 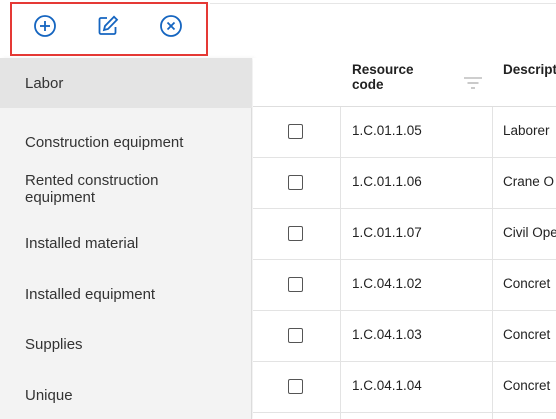 I want to click on table-row: 1.C.01.1.06 Crane O, so click(x=404, y=183).